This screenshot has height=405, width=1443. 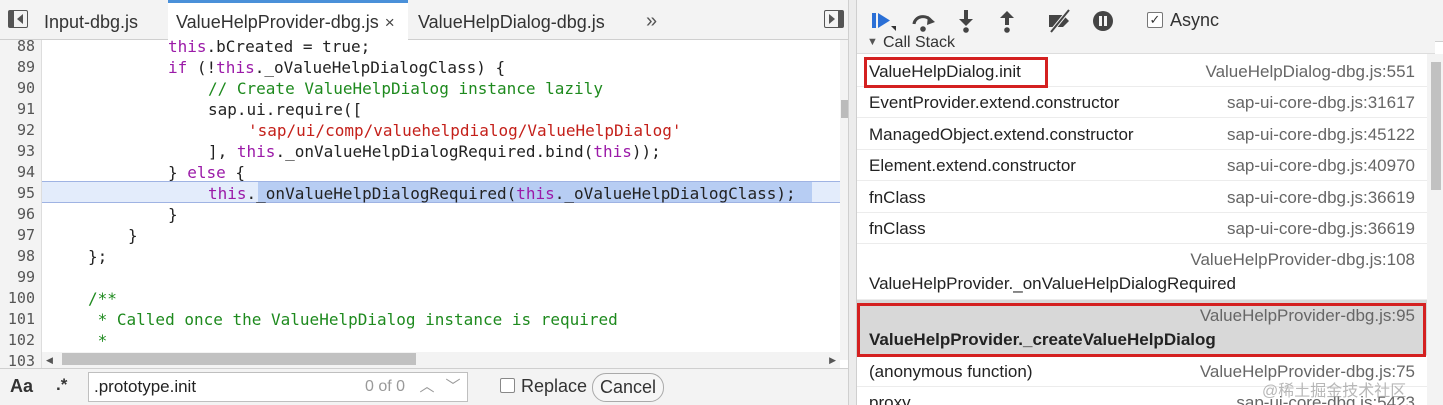 I want to click on toggle-debugger-sidebar-icon, so click(x=834, y=19).